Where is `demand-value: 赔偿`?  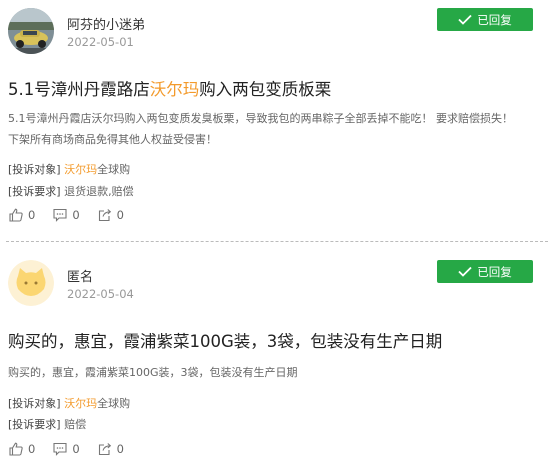
demand-value: 赔偿 is located at coordinates (75, 424).